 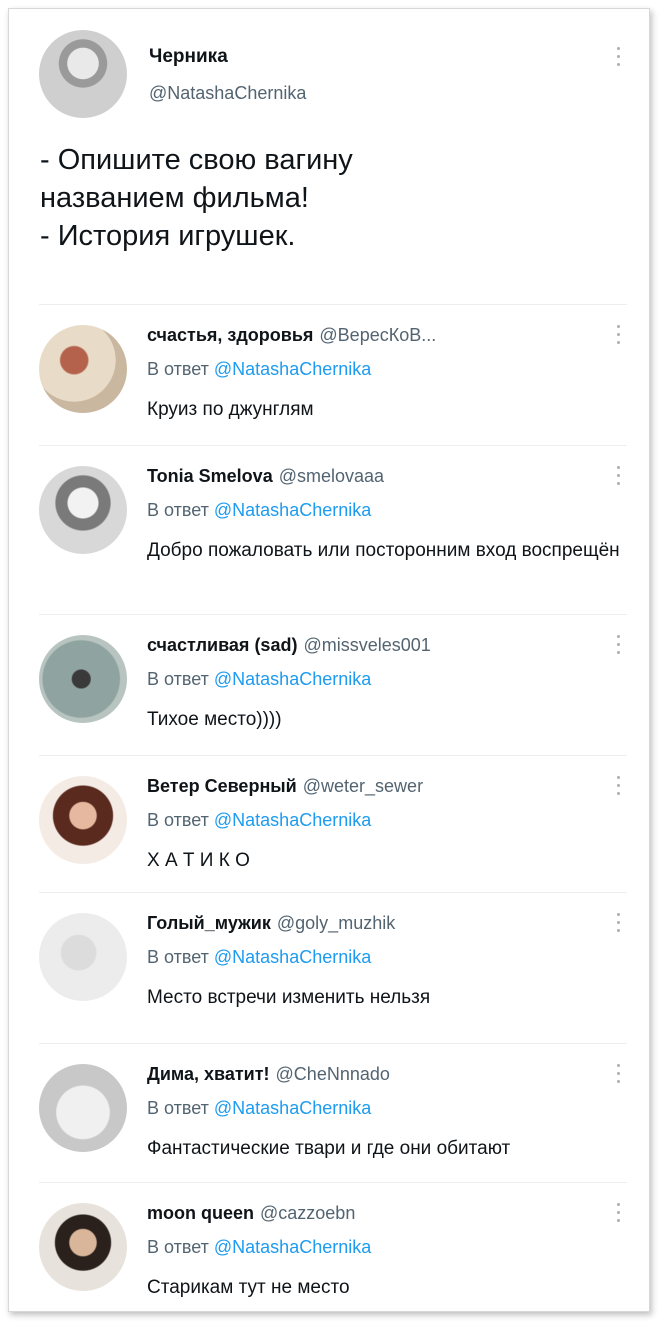 I want to click on reply-header: Дима, хватит! @CheNnnado, so click(x=268, y=1074).